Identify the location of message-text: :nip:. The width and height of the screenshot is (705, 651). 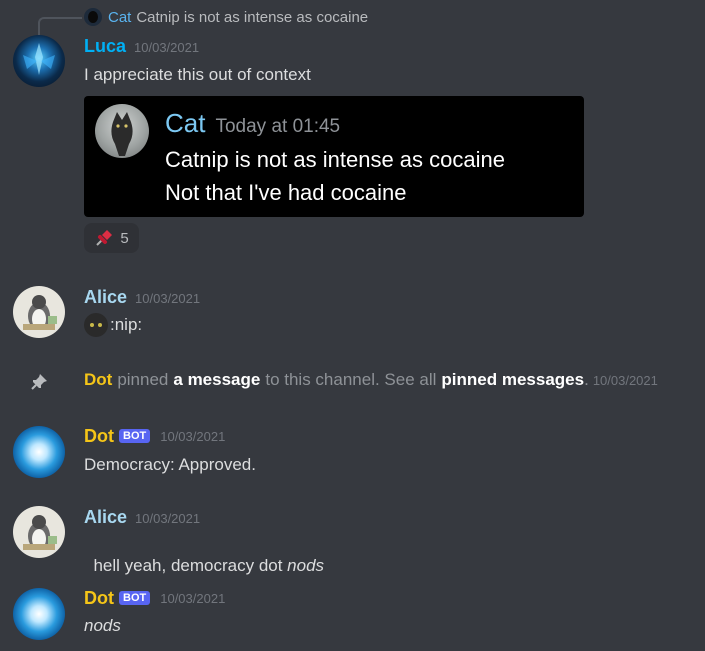
(126, 324).